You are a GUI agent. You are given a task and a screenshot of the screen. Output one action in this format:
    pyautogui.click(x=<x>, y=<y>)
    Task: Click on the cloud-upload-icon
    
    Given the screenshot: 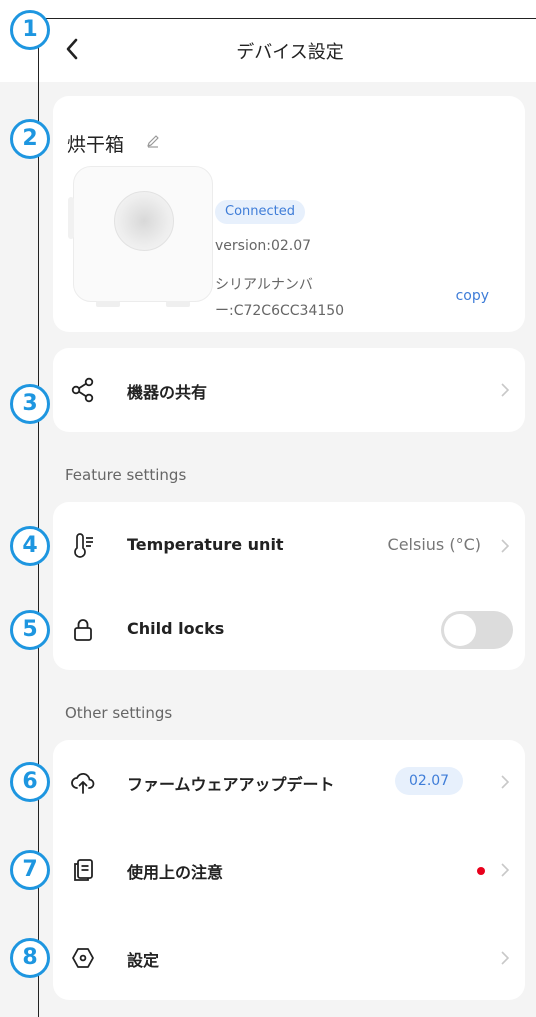 What is the action you would take?
    pyautogui.click(x=83, y=783)
    